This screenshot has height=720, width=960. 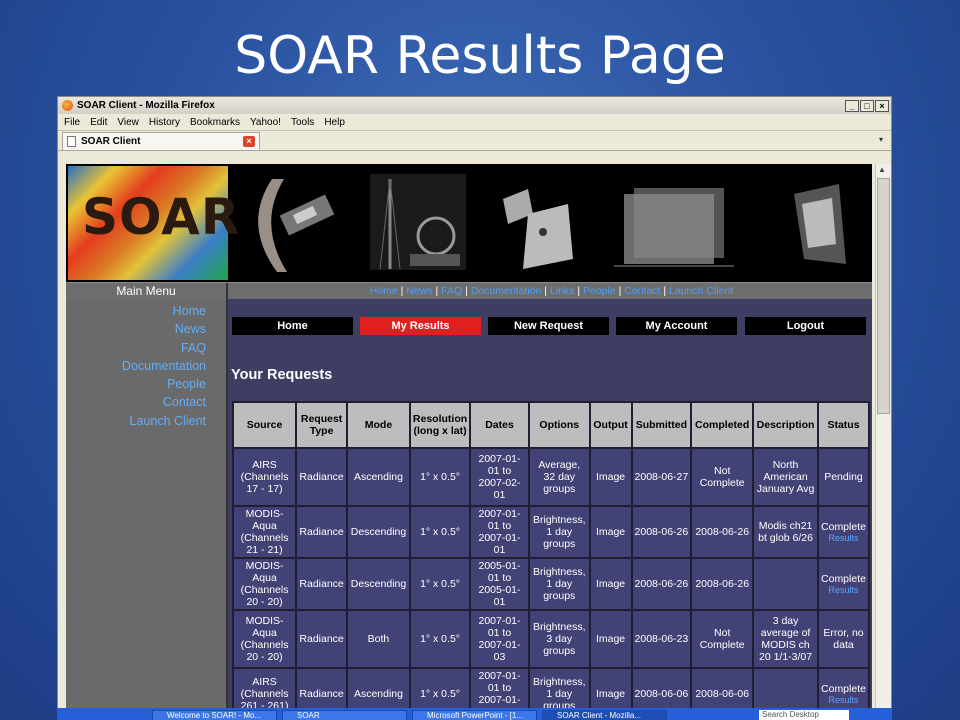 I want to click on close-button: ×, so click(x=882, y=105).